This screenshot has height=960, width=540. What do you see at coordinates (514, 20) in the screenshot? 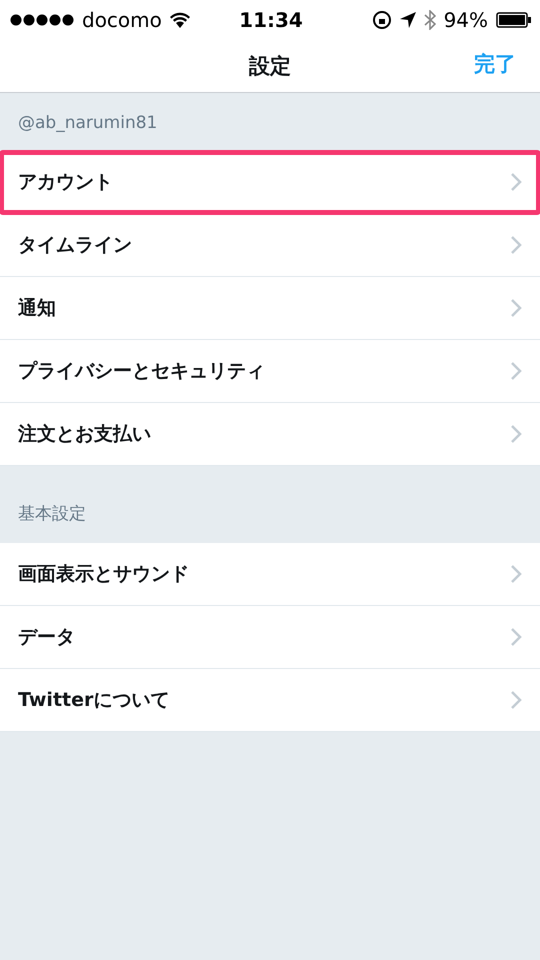
I see `battery-icon` at bounding box center [514, 20].